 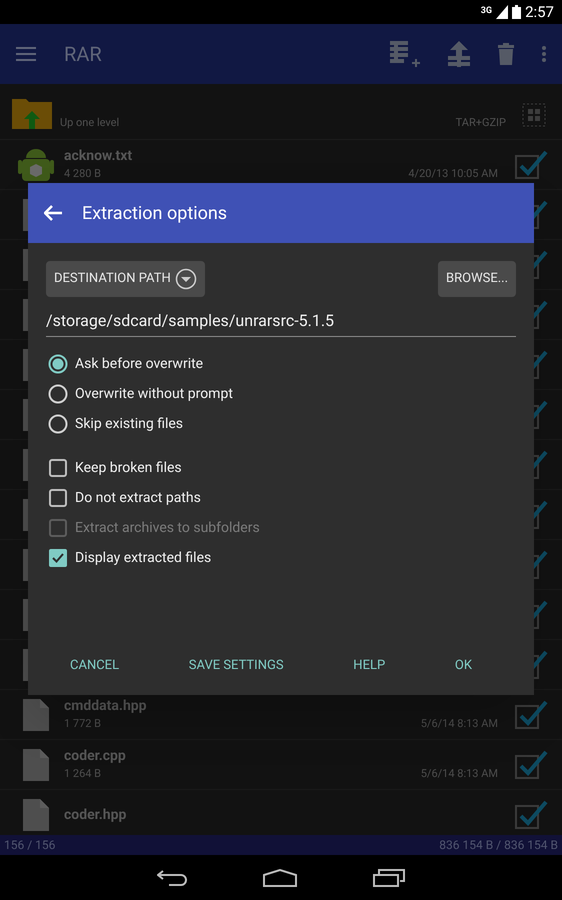 What do you see at coordinates (90, 122) in the screenshot?
I see `up-level-label: Up one level` at bounding box center [90, 122].